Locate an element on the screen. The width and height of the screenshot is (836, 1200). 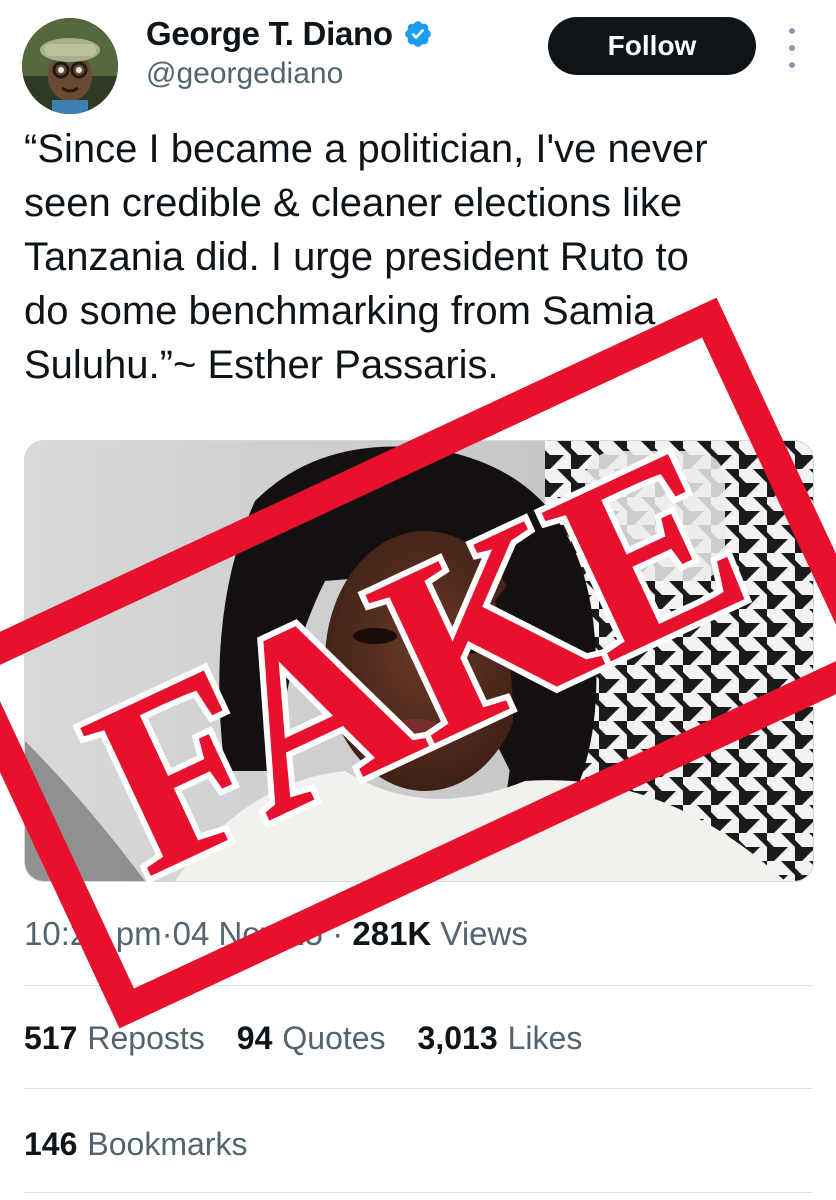
likes-count: 3,013 is located at coordinates (457, 1038).